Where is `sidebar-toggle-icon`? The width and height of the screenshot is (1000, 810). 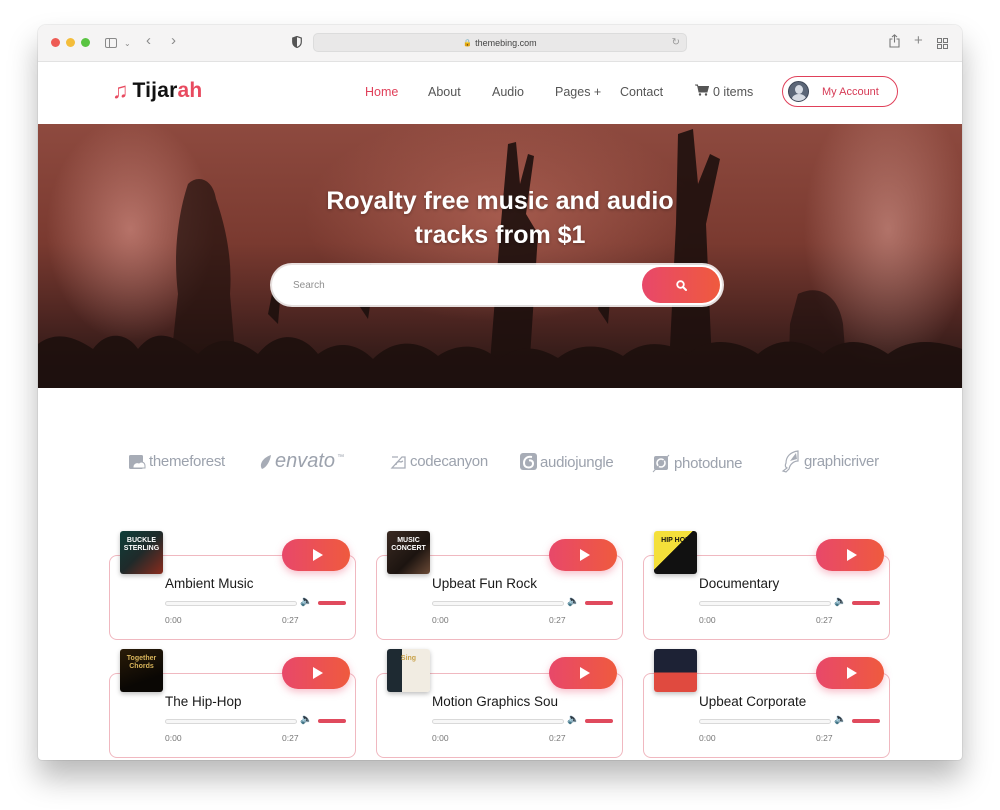
sidebar-toggle-icon is located at coordinates (111, 43).